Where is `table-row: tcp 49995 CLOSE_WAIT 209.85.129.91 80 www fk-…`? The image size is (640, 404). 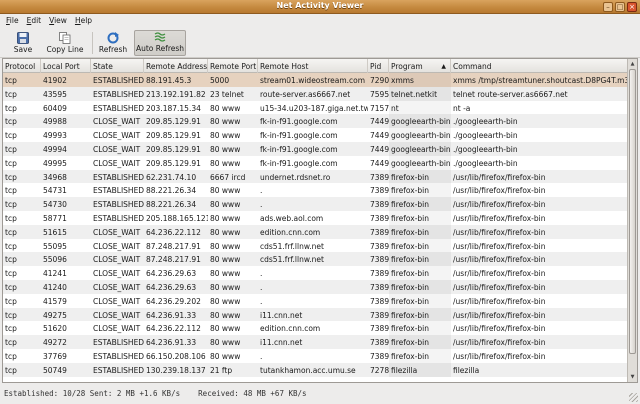 table-row: tcp 49995 CLOSE_WAIT 209.85.129.91 80 www fk-… is located at coordinates (315, 162).